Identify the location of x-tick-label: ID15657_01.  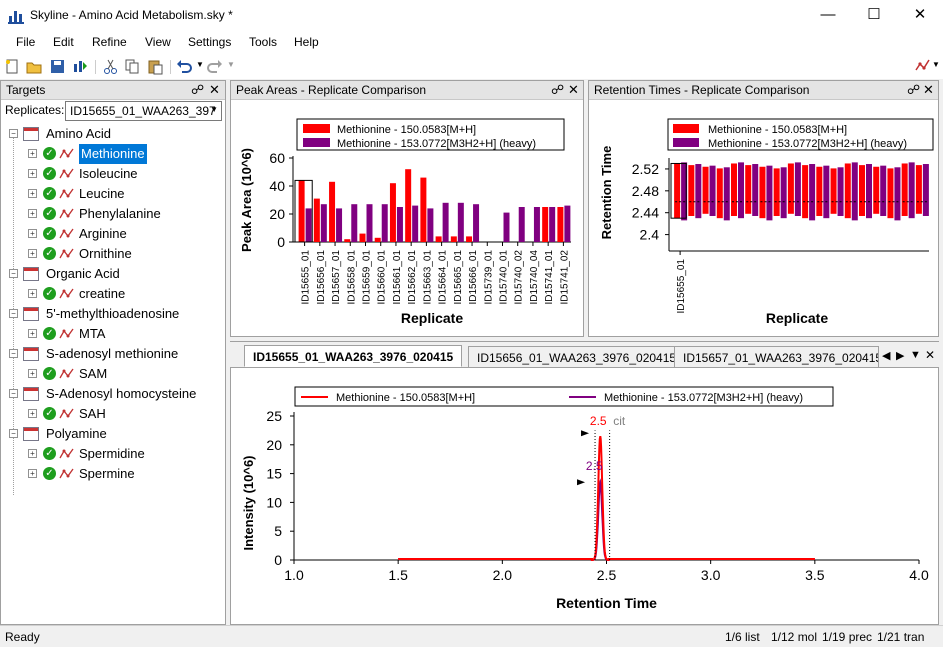
(336, 277).